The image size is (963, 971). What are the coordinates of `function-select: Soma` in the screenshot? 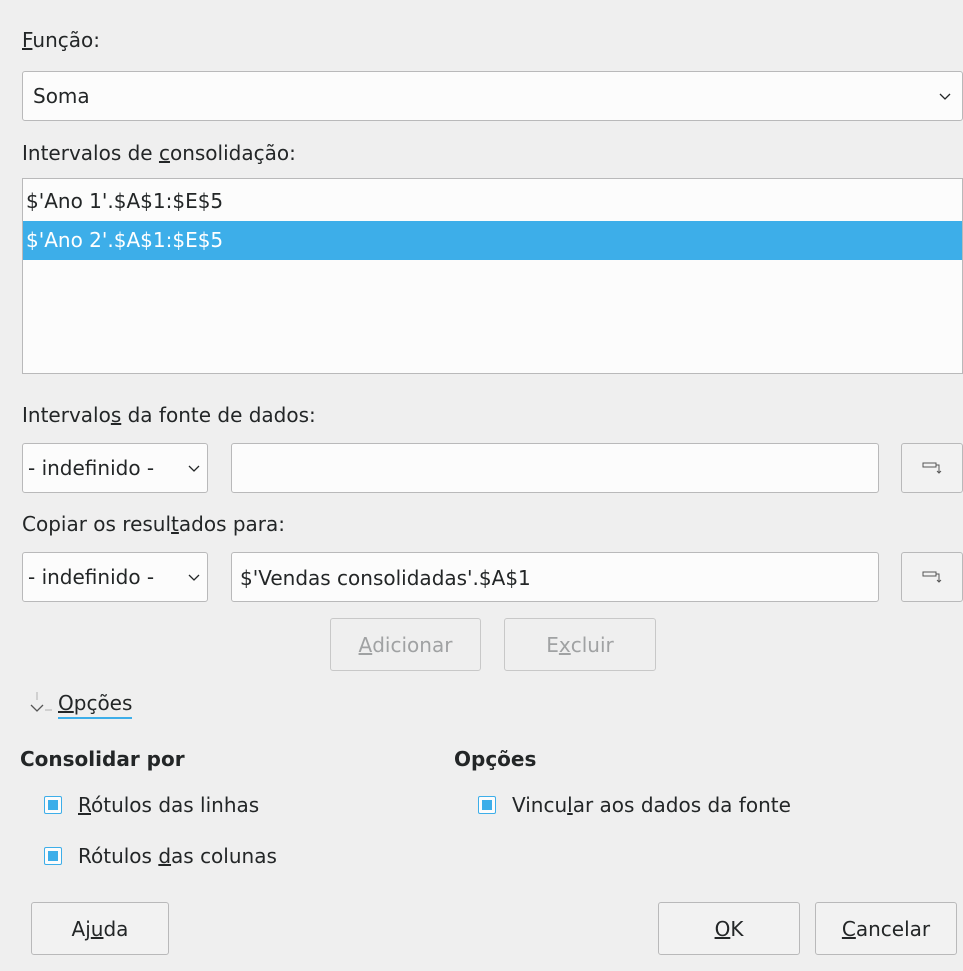 It's located at (492, 96).